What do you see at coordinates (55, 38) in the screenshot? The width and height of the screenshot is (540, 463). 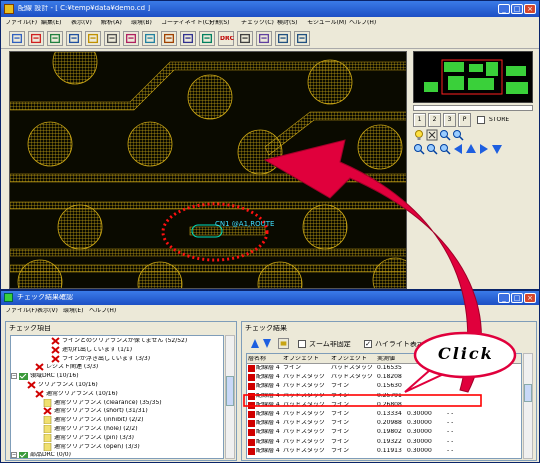 I see `layer-icon` at bounding box center [55, 38].